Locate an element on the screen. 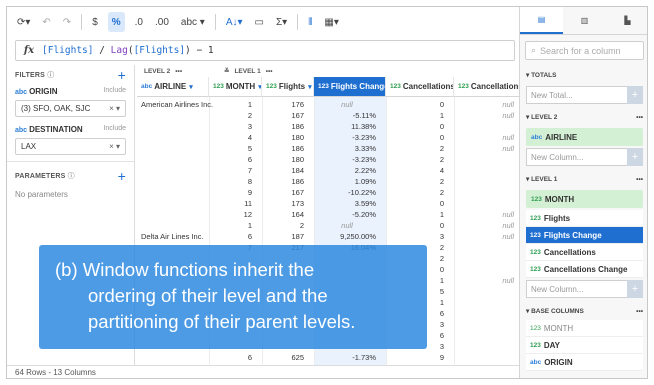 This screenshot has height=385, width=654. month-column-pill: 123 MONTH is located at coordinates (584, 199).